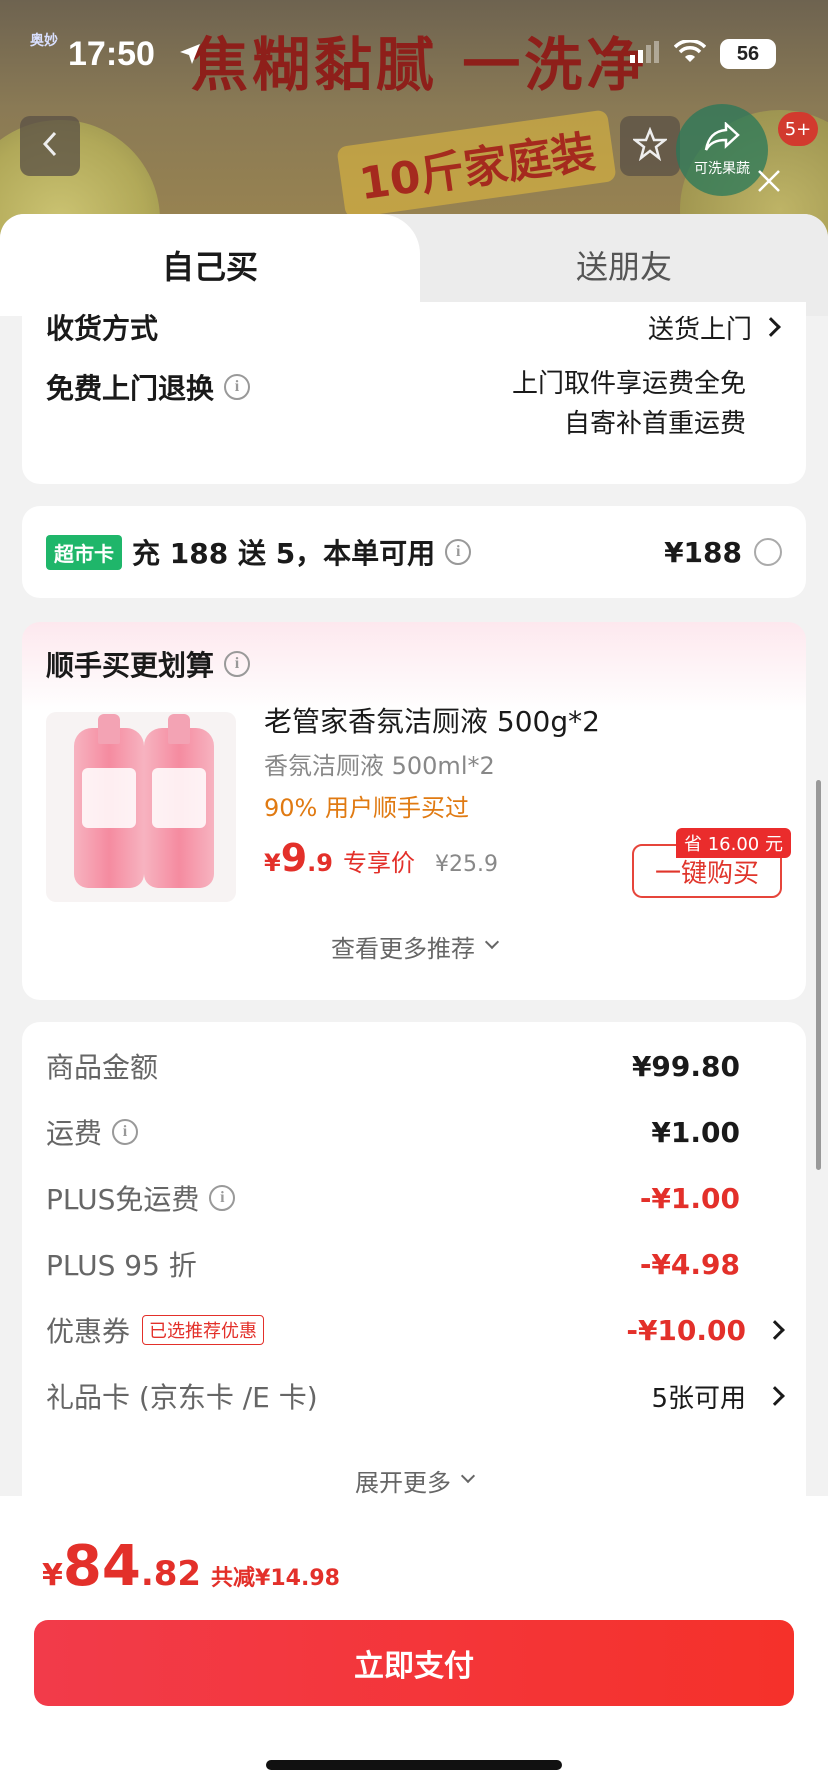  I want to click on summary-value: ¥1.00, so click(695, 1132).